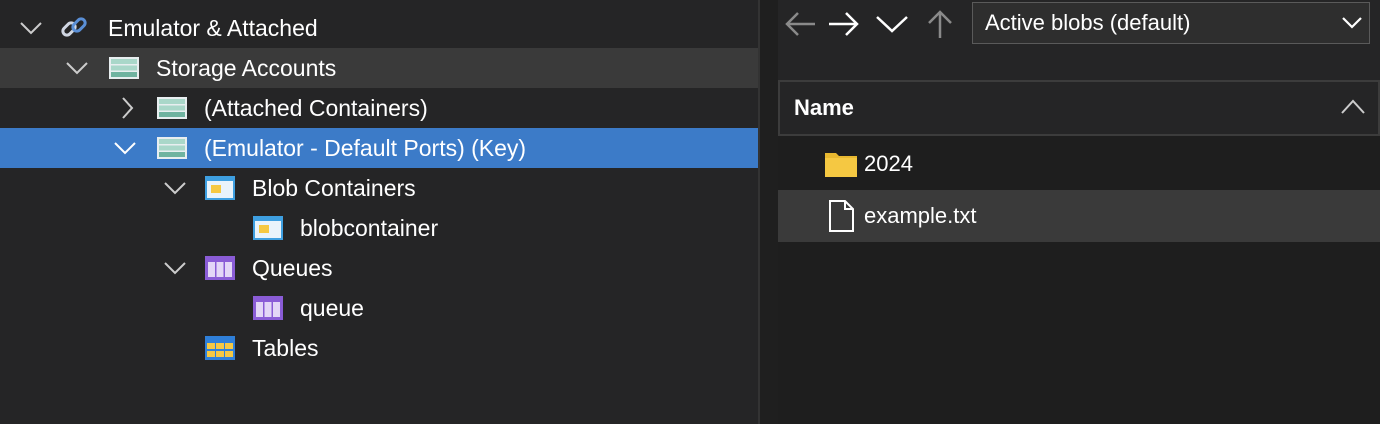 The width and height of the screenshot is (1380, 424). Describe the element at coordinates (379, 348) in the screenshot. I see `tree-node-tables: Tables` at that location.